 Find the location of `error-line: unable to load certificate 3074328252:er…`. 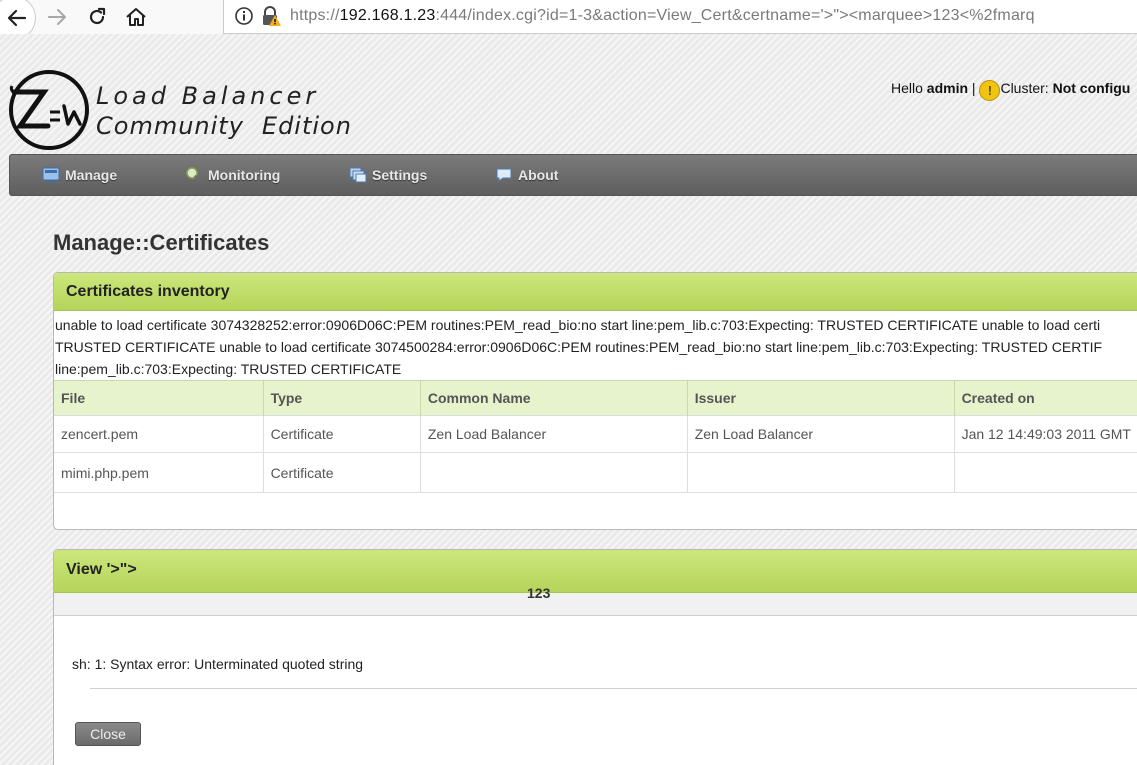

error-line: unable to load certificate 3074328252:er… is located at coordinates (578, 325).